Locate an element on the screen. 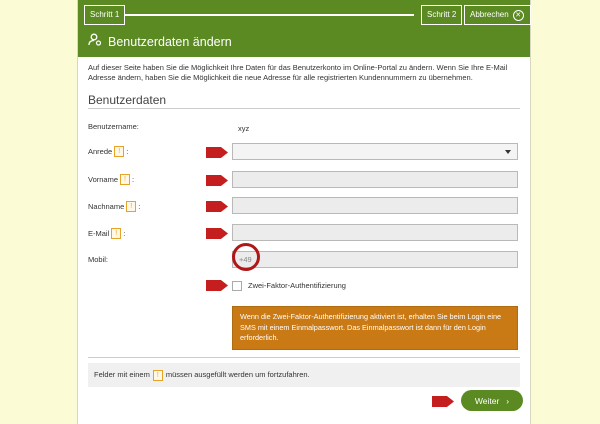 This screenshot has width=600, height=424. section-title: Benutzerdaten is located at coordinates (127, 100).